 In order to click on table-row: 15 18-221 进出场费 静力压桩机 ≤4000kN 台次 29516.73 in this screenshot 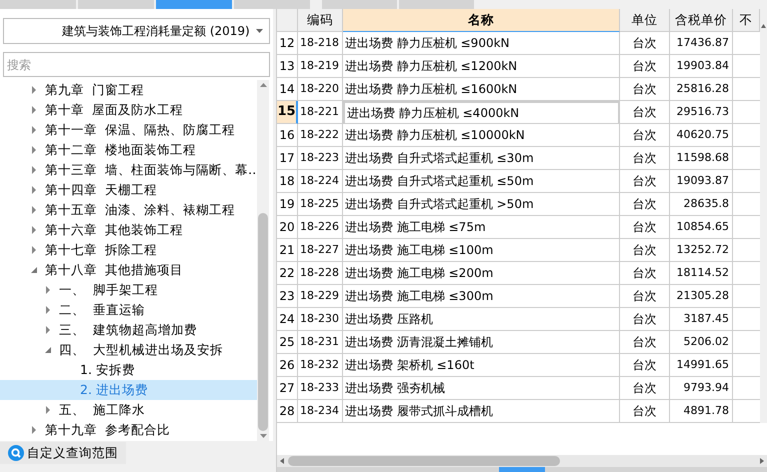, I will do `click(518, 112)`.